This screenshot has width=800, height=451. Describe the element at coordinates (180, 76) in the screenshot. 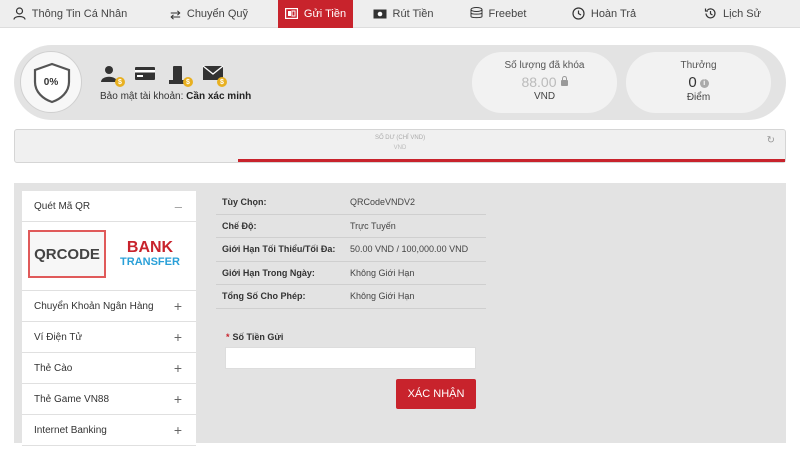

I see `phone-verify-icon: $` at that location.